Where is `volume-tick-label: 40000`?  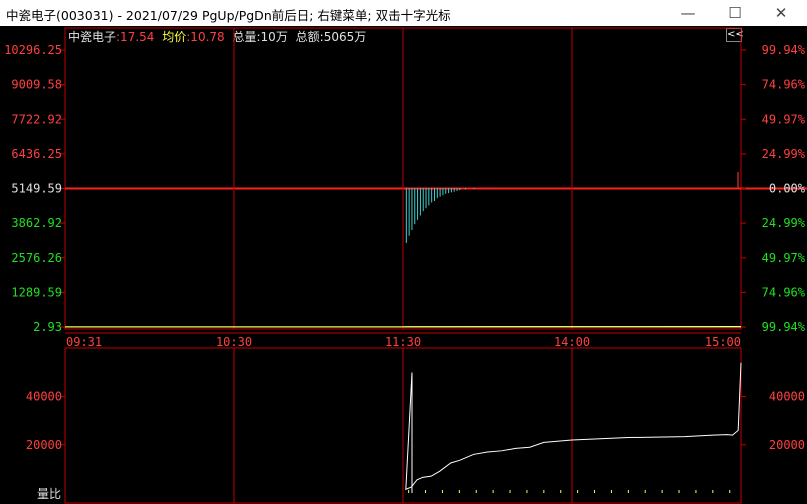 volume-tick-label: 40000 is located at coordinates (44, 397).